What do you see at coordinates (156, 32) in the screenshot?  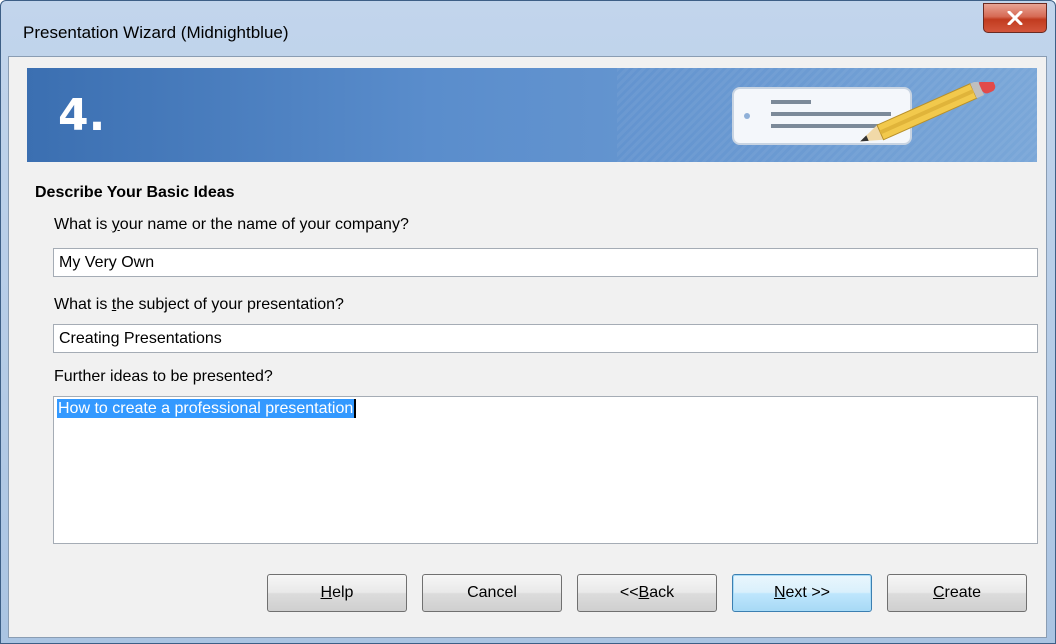 I see `window-title: Presentation Wizard (Midnightblue)` at bounding box center [156, 32].